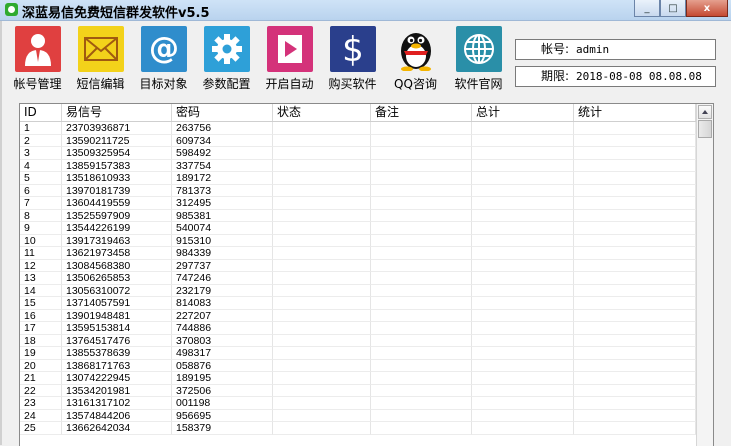 Image resolution: width=731 pixels, height=446 pixels. What do you see at coordinates (117, 112) in the screenshot?
I see `column-header-yixin: 易信号` at bounding box center [117, 112].